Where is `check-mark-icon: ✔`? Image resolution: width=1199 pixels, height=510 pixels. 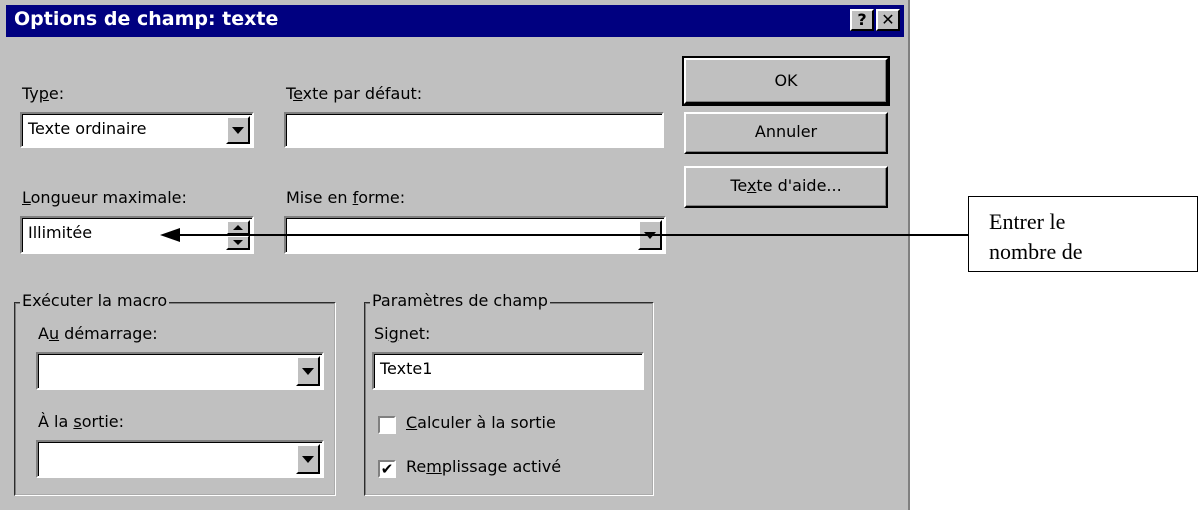
check-mark-icon: ✔ is located at coordinates (387, 469).